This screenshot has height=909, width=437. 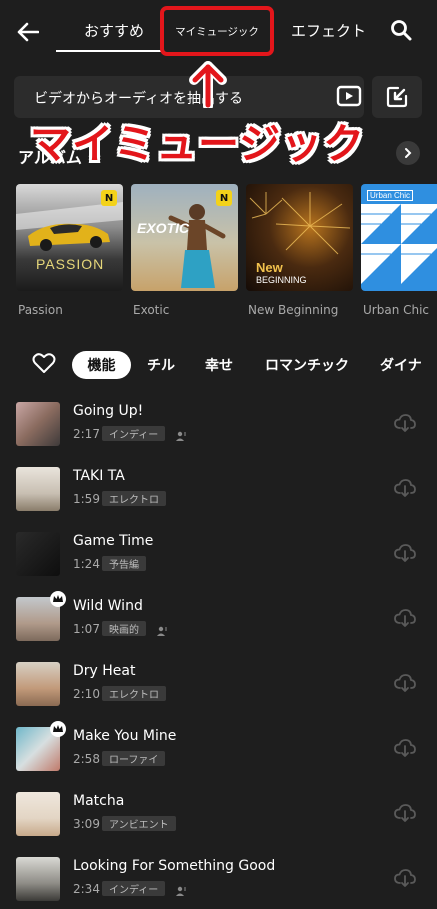 I want to click on up-arrow-annotation-icon, so click(x=208, y=84).